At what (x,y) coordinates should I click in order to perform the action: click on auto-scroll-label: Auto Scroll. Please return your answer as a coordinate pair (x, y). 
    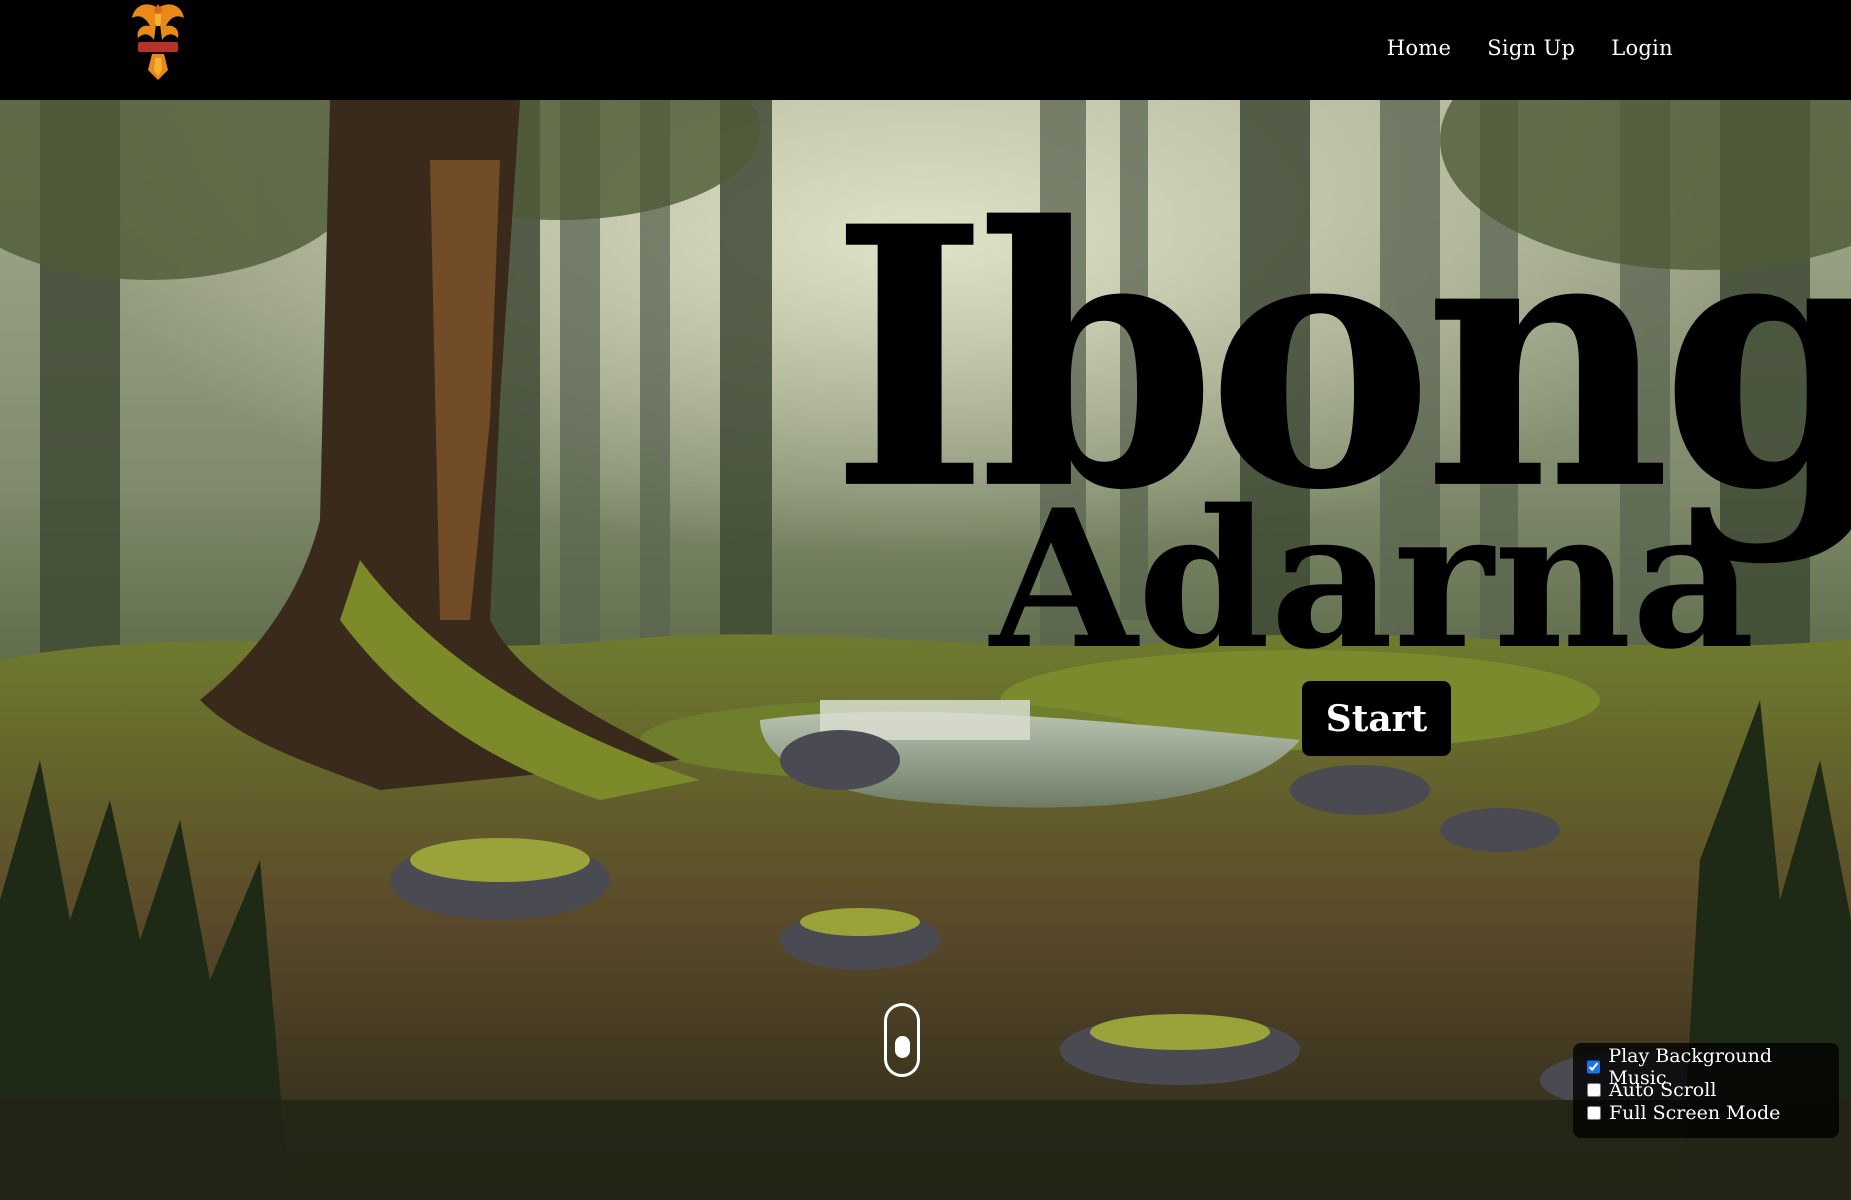
    Looking at the image, I should click on (1663, 1089).